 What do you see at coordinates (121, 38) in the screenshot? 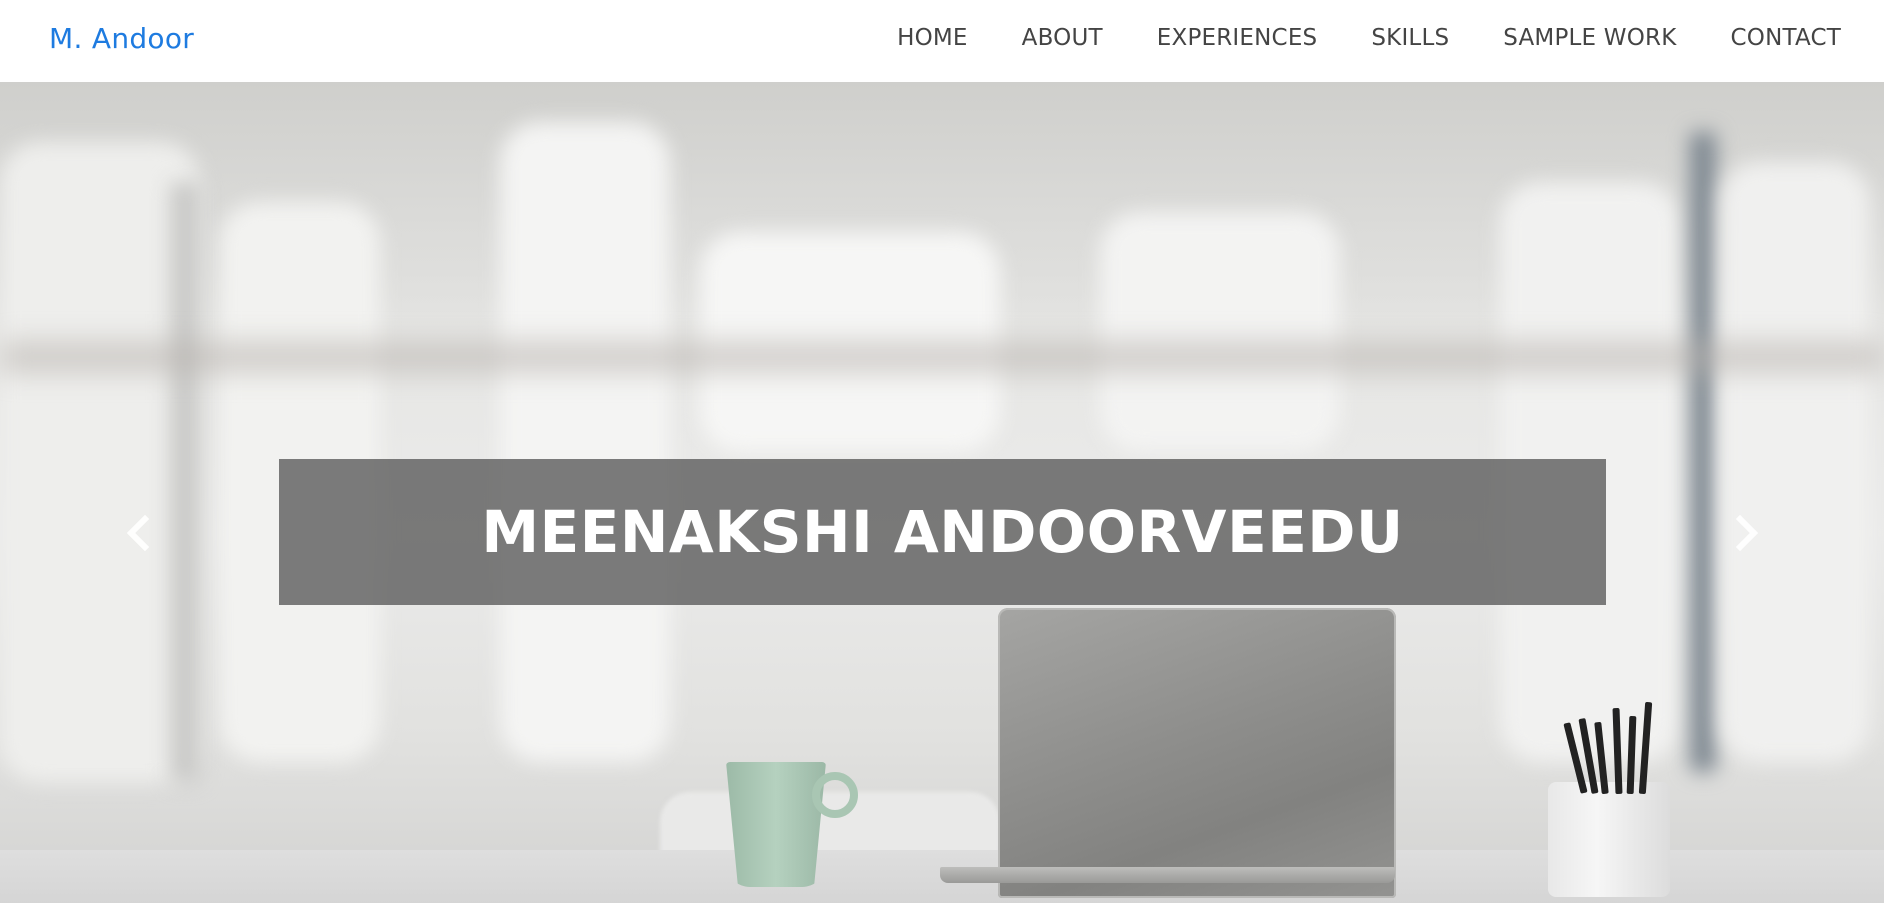
I see `brand-logo-link: M. Andoor` at bounding box center [121, 38].